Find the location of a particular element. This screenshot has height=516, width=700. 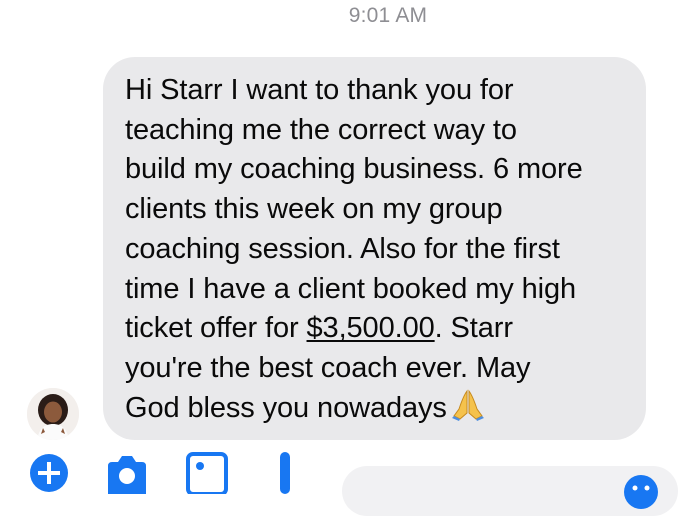

message-line: you're the best coach ever. May is located at coordinates (328, 367).